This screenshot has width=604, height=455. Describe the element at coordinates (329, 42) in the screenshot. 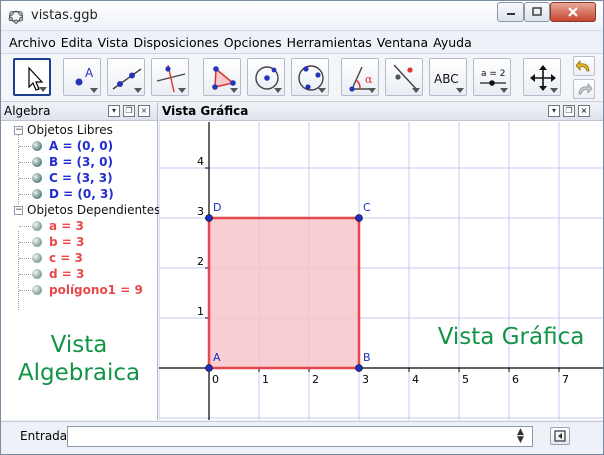

I see `menu-herramientas: Herramientas` at that location.